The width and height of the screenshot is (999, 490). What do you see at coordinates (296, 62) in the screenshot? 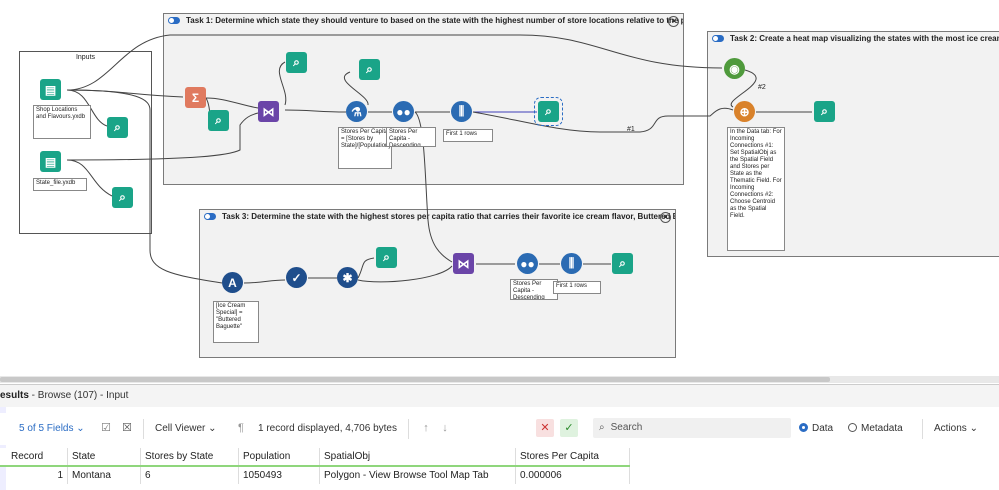
I see `browse-tool-icon-4: ⌕` at bounding box center [296, 62].